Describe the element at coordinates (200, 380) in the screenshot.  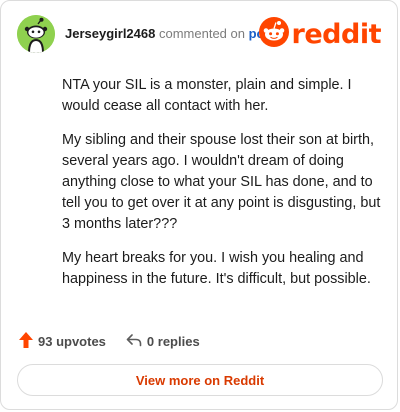
I see `view-more-button: View more on Reddit` at that location.